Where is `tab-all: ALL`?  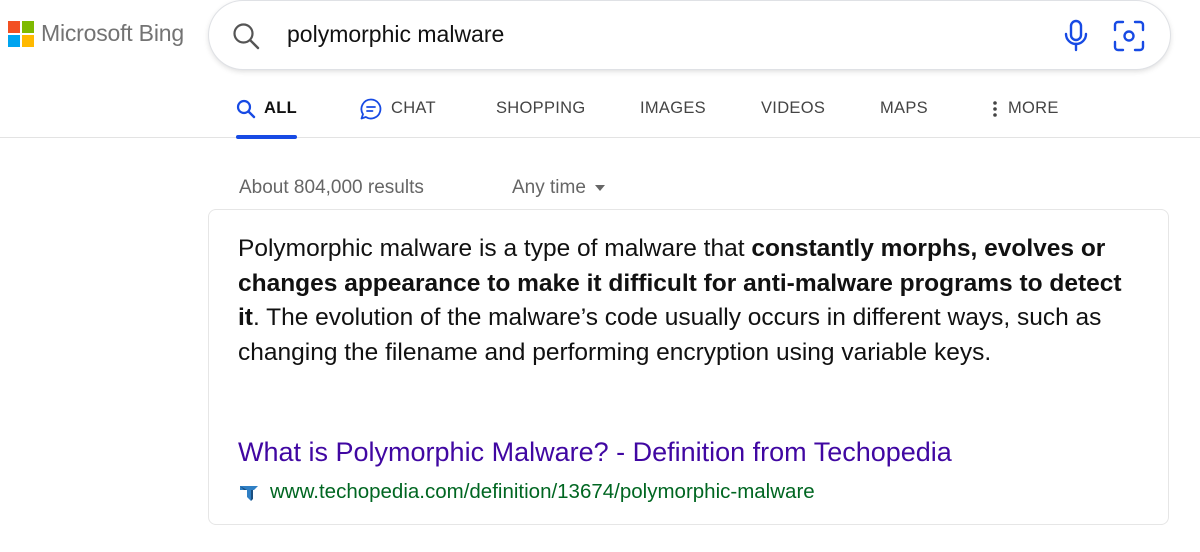 tab-all: ALL is located at coordinates (266, 109).